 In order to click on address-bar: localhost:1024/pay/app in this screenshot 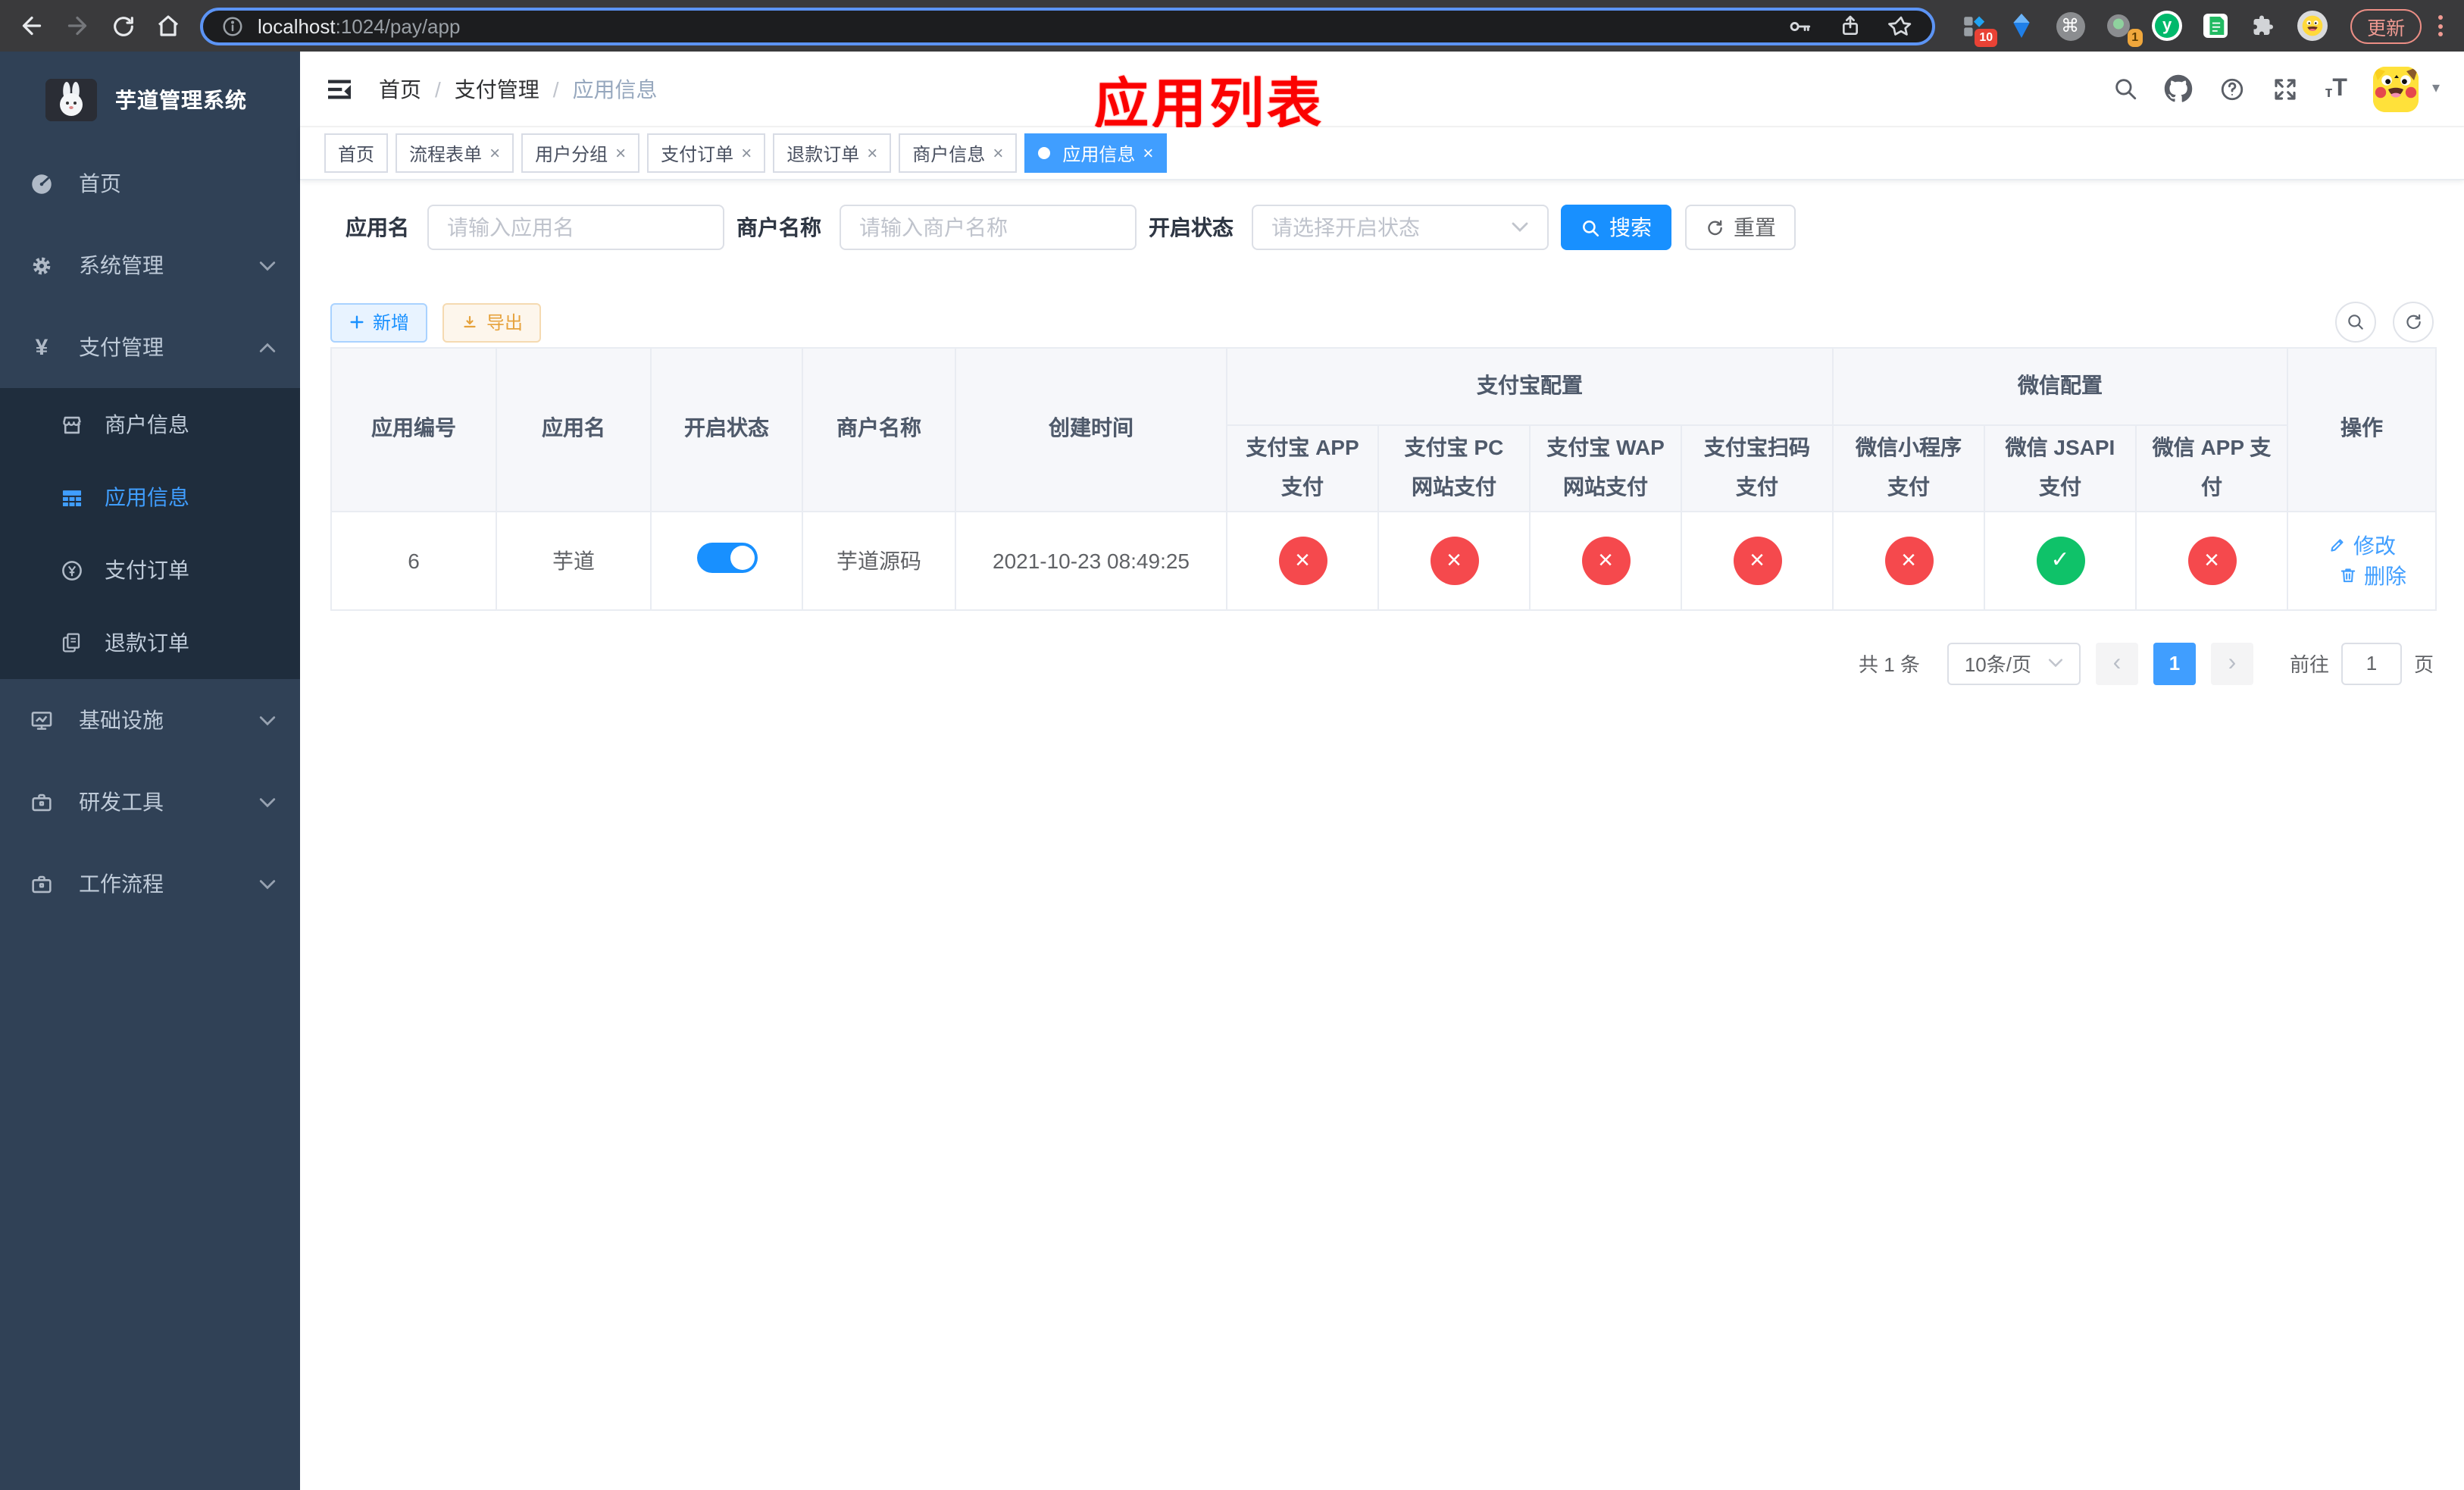, I will do `click(1068, 26)`.